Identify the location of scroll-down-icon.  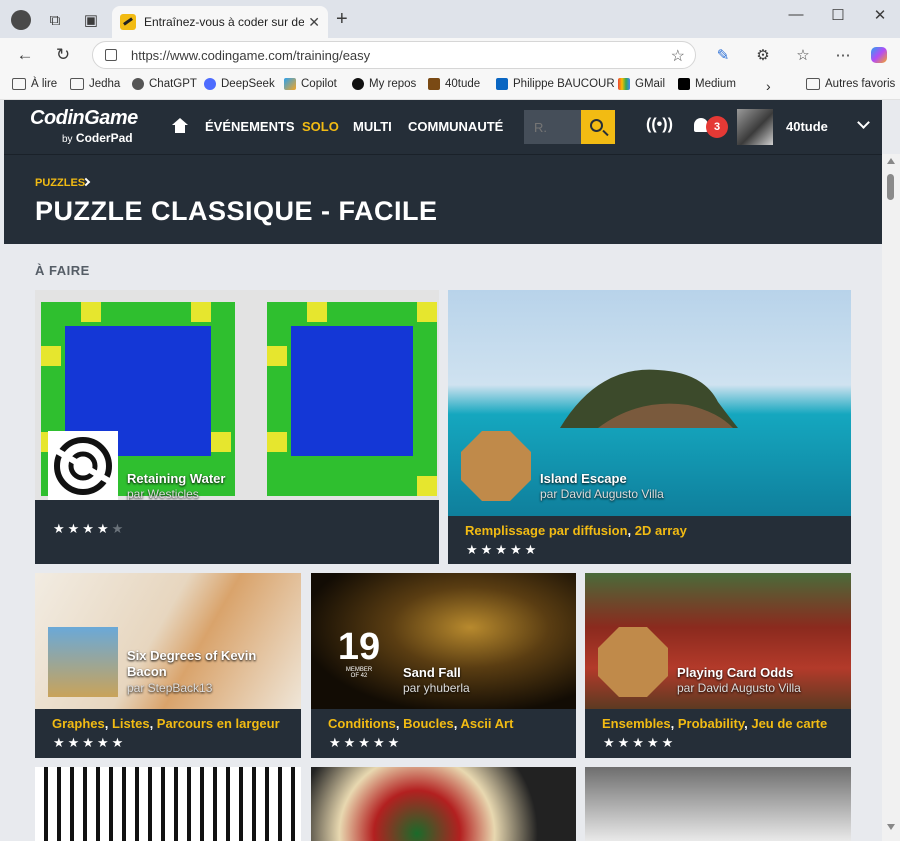
(891, 827).